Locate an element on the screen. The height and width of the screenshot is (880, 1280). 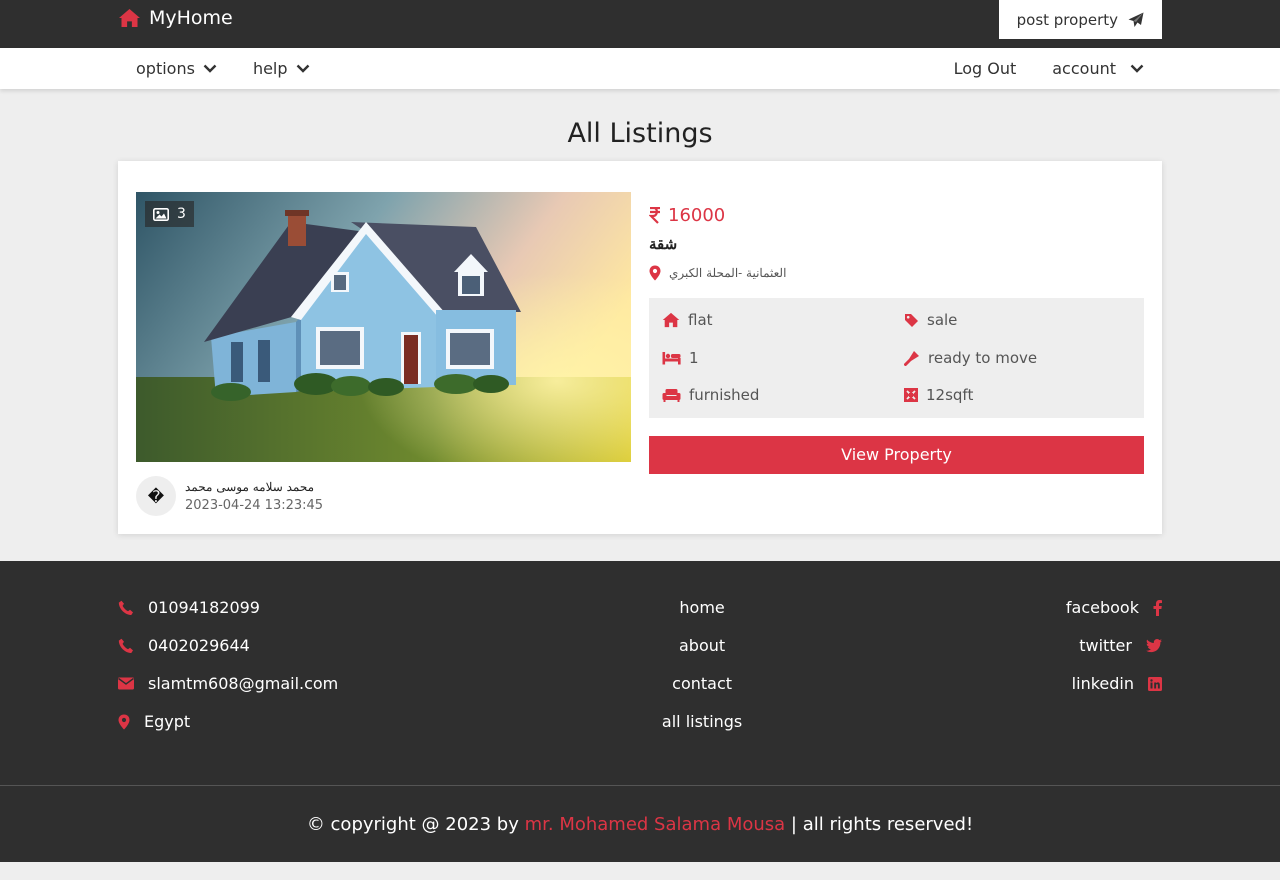
feature-furnishing: furnished is located at coordinates (783, 395).